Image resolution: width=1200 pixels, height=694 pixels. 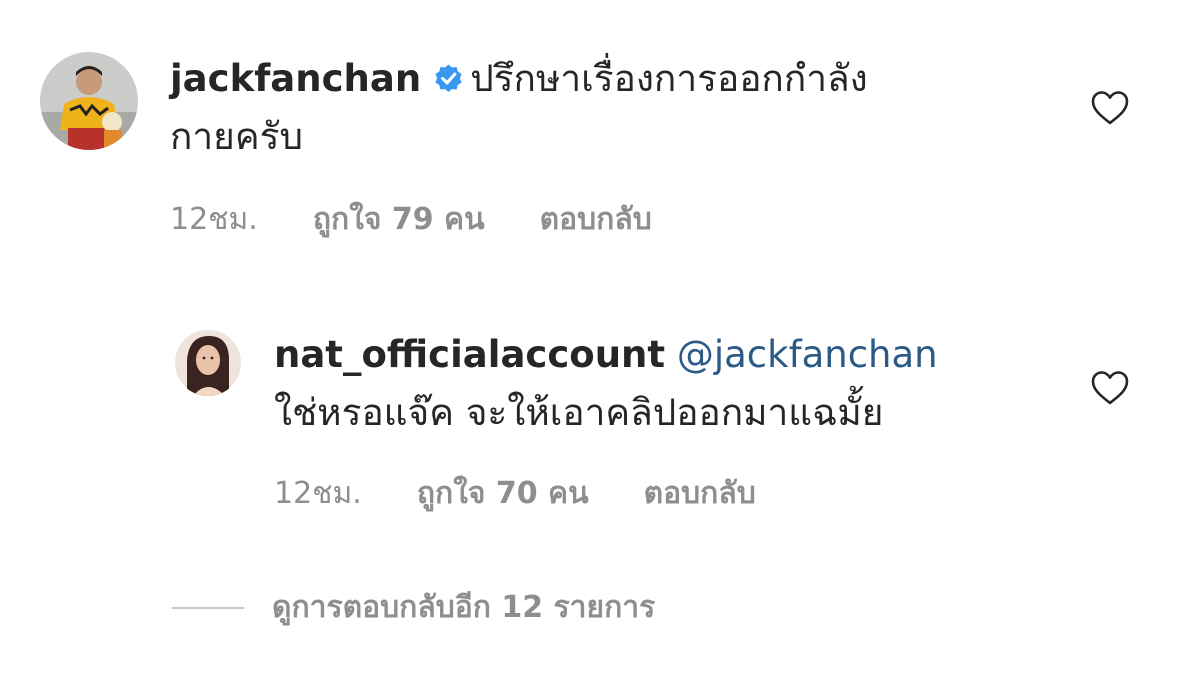 I want to click on view-more-replies-button: ดูการตอบกลับอีก 12 รายการ, so click(x=413, y=607).